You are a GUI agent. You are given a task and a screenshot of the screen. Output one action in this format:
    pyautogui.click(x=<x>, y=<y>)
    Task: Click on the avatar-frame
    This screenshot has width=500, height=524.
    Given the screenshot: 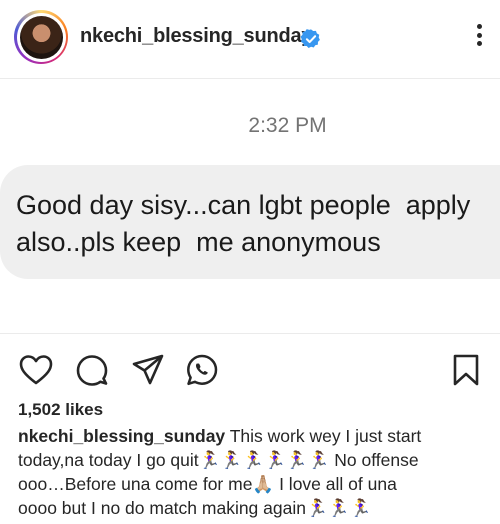 What is the action you would take?
    pyautogui.click(x=41, y=37)
    